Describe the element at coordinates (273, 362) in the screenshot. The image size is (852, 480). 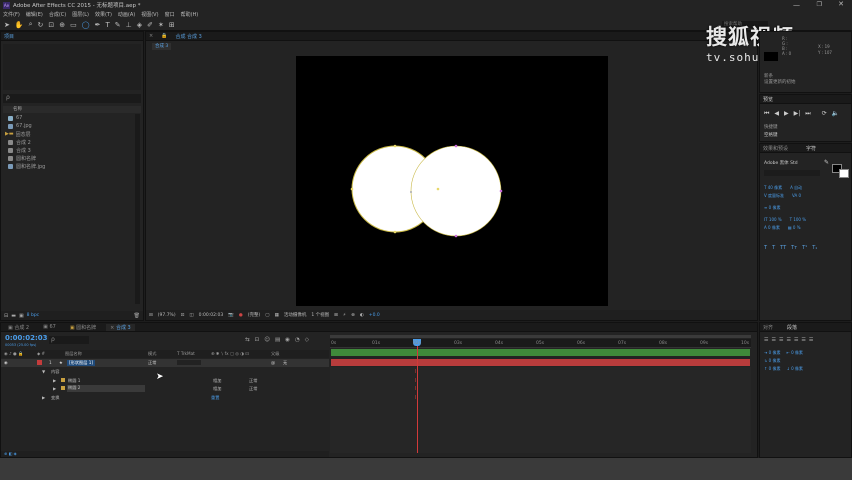
I see `parent-pickwhip-icon: @` at that location.